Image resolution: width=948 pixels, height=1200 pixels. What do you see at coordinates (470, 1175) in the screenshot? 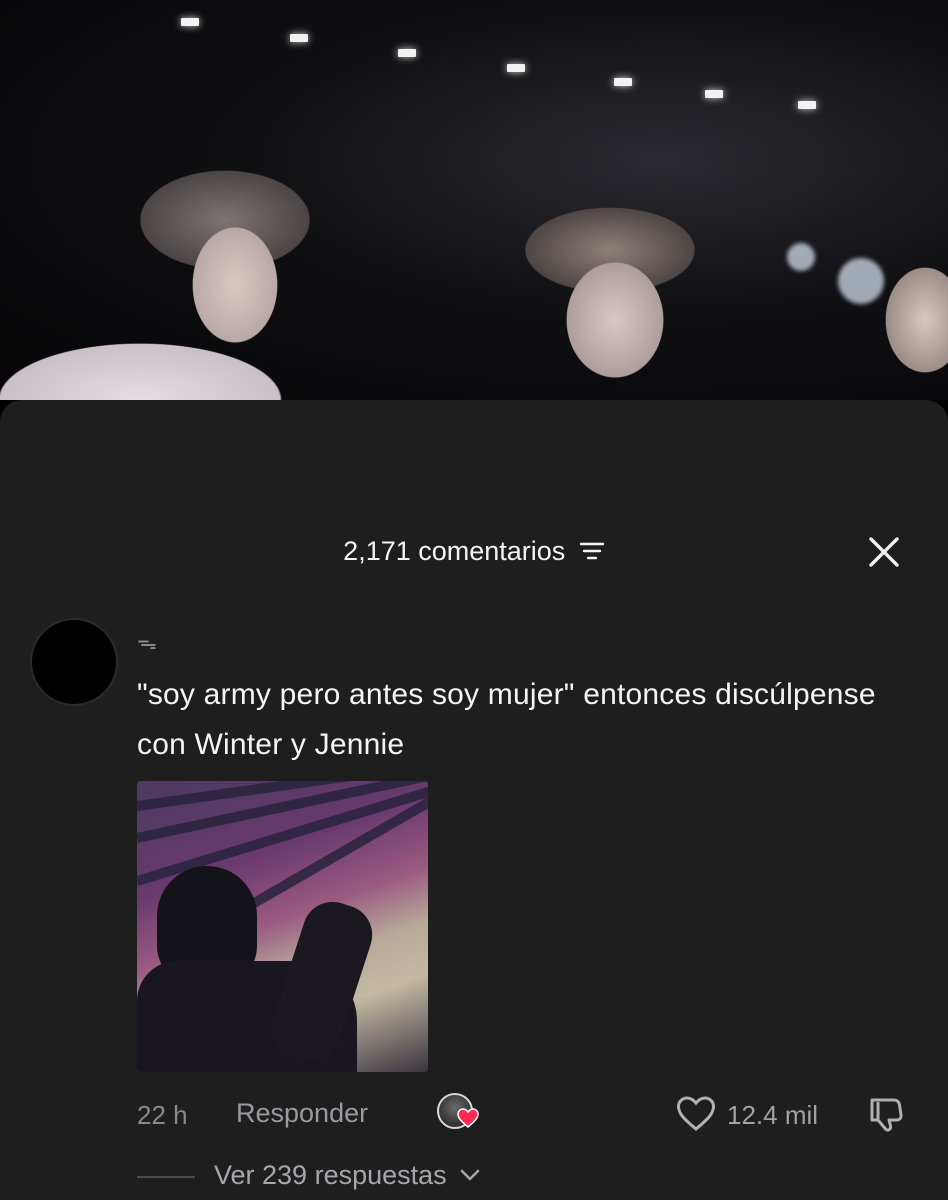
I see `chevron-down-icon` at bounding box center [470, 1175].